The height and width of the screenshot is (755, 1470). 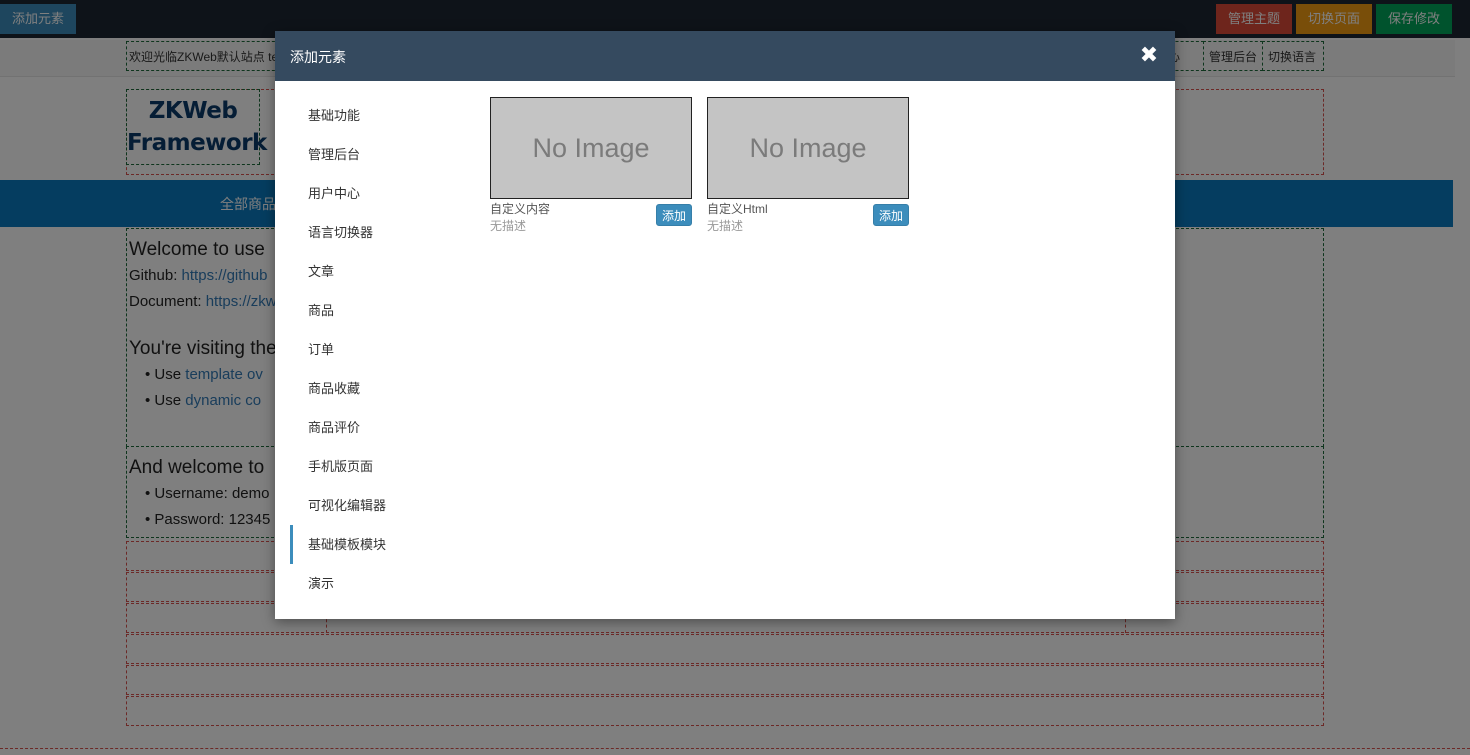 I want to click on modal-title: 添加元素, so click(x=318, y=57).